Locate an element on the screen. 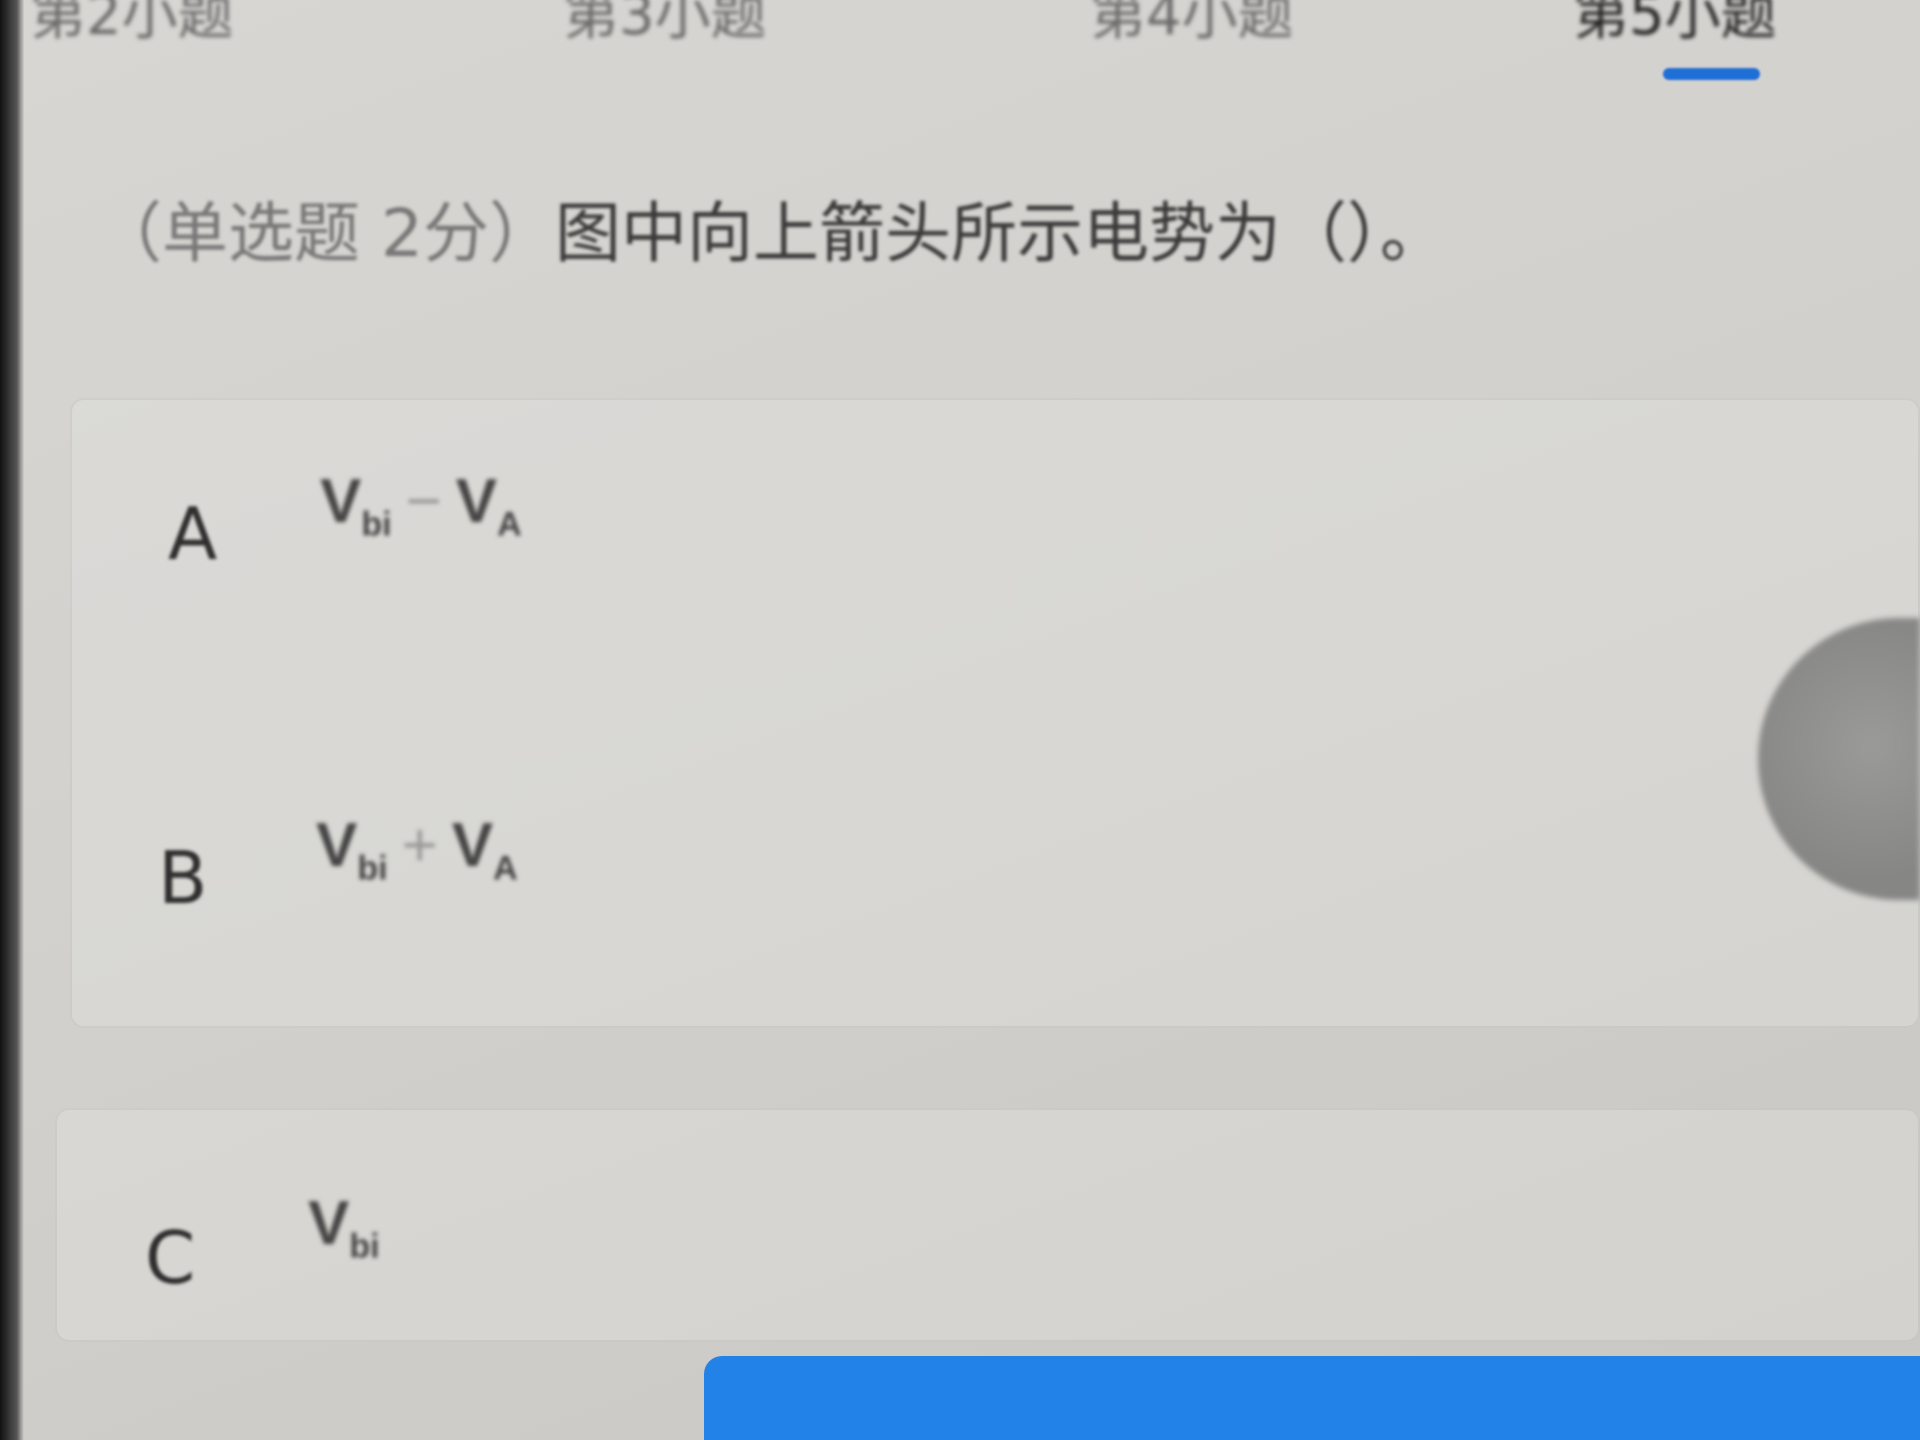 This screenshot has height=1440, width=1920. option-c-letter: C is located at coordinates (170, 1258).